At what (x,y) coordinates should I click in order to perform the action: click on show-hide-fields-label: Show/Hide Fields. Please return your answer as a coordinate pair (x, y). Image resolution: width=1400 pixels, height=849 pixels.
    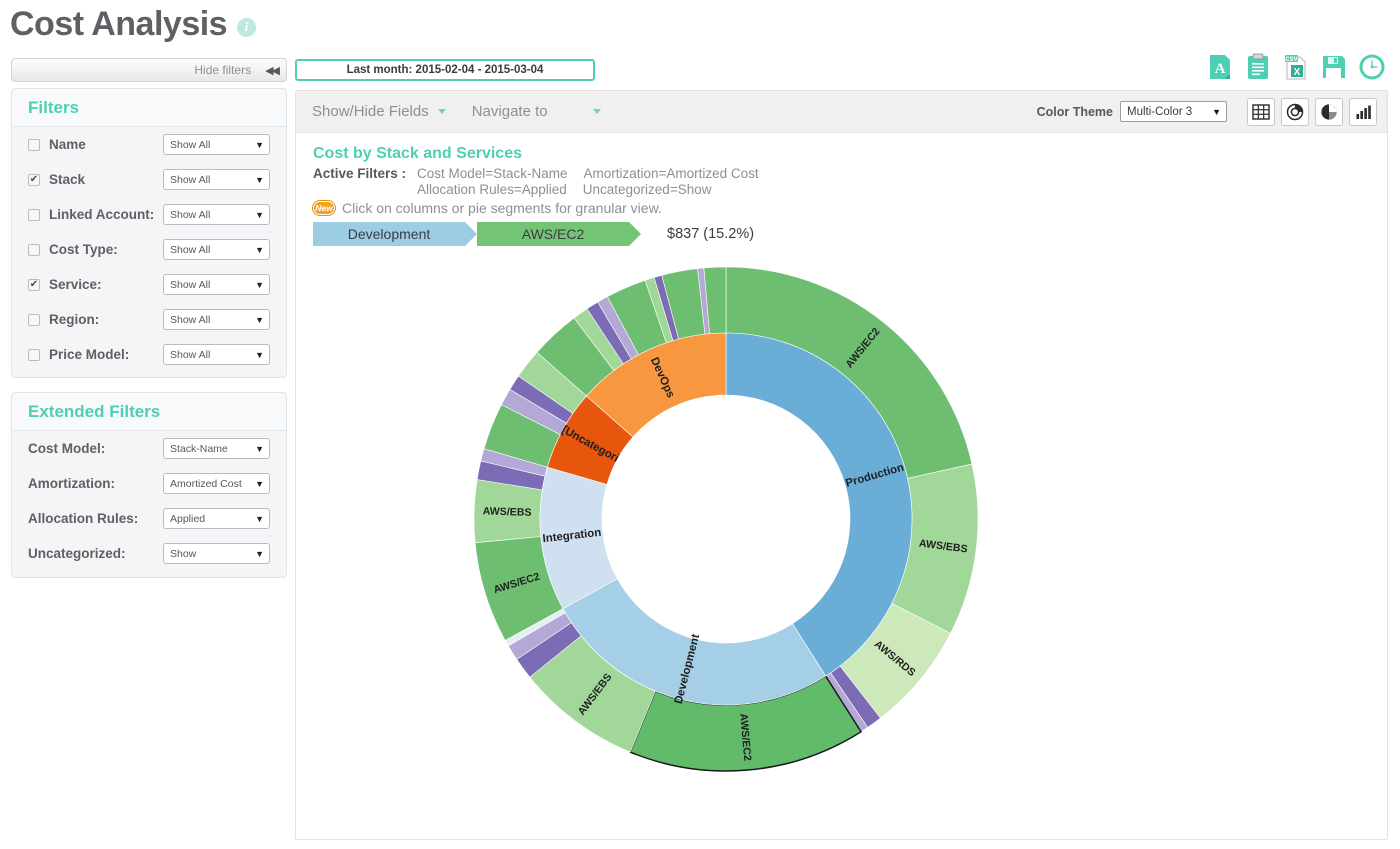
    Looking at the image, I should click on (370, 111).